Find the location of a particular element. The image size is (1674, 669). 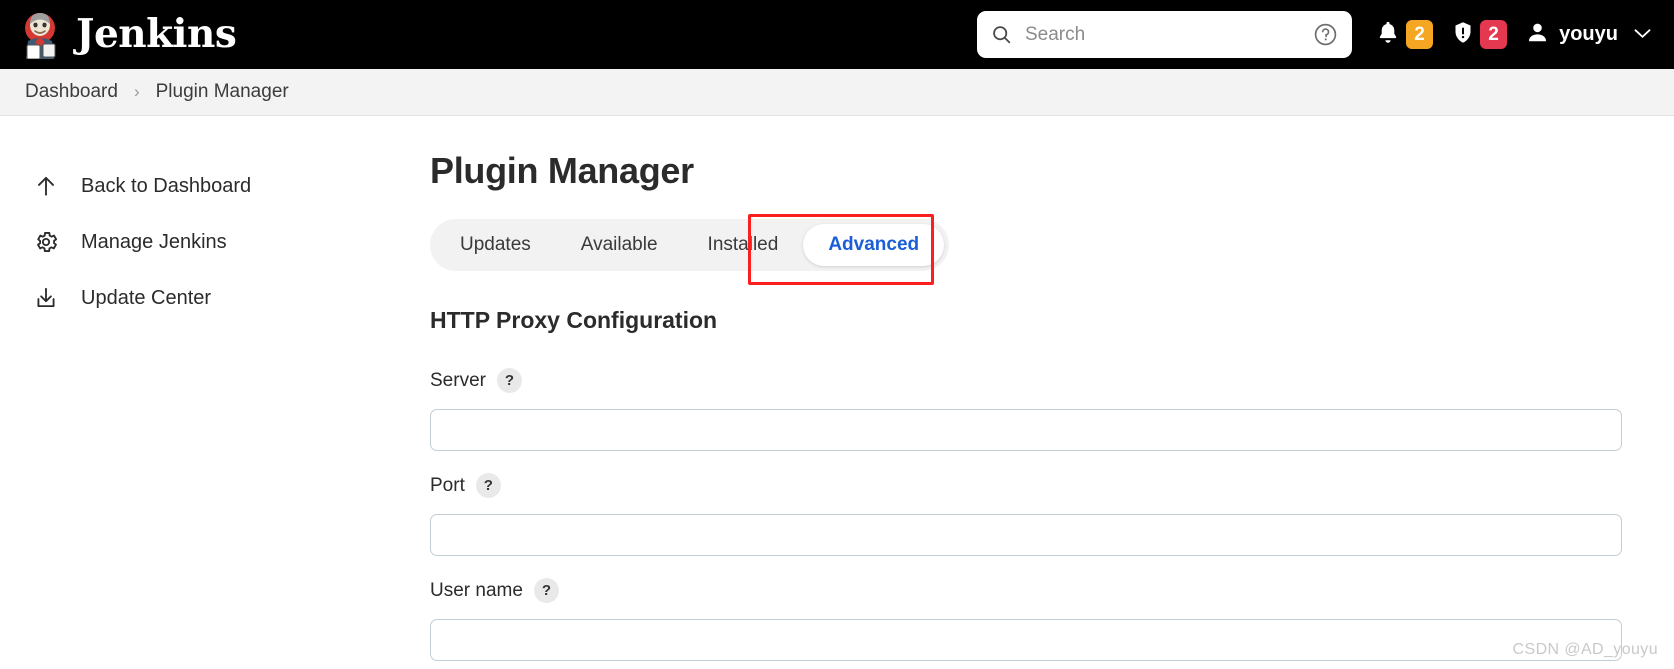

search-icon is located at coordinates (1001, 34).